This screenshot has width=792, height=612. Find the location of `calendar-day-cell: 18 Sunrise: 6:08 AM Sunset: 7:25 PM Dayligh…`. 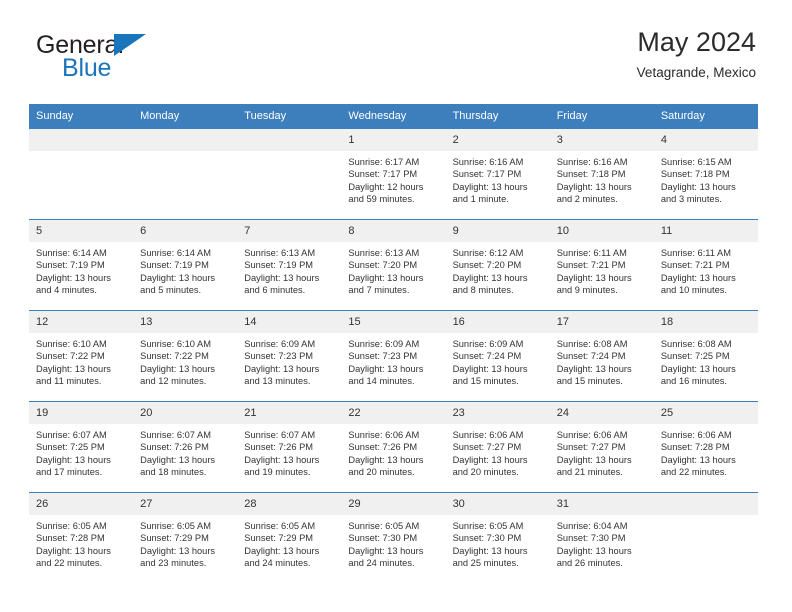

calendar-day-cell: 18 Sunrise: 6:08 AM Sunset: 7:25 PM Dayligh… is located at coordinates (705, 356).